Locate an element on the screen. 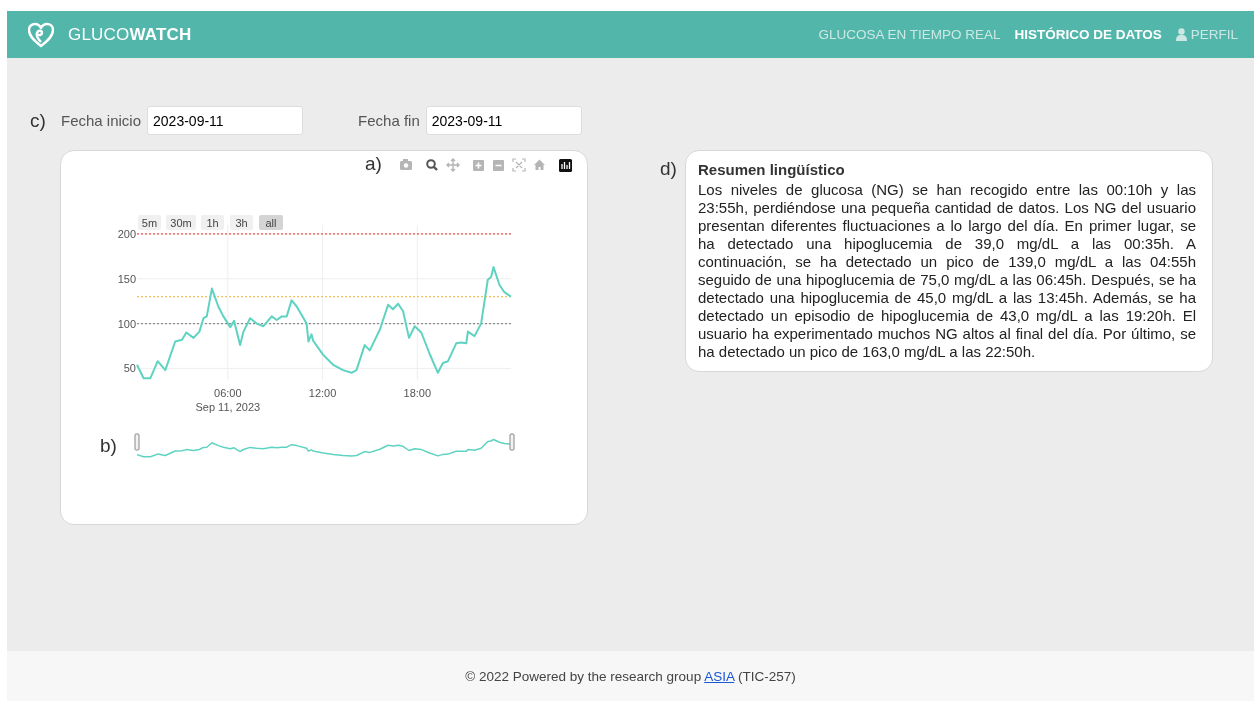 This screenshot has height=701, width=1254. bar-chart-icon is located at coordinates (565, 165).